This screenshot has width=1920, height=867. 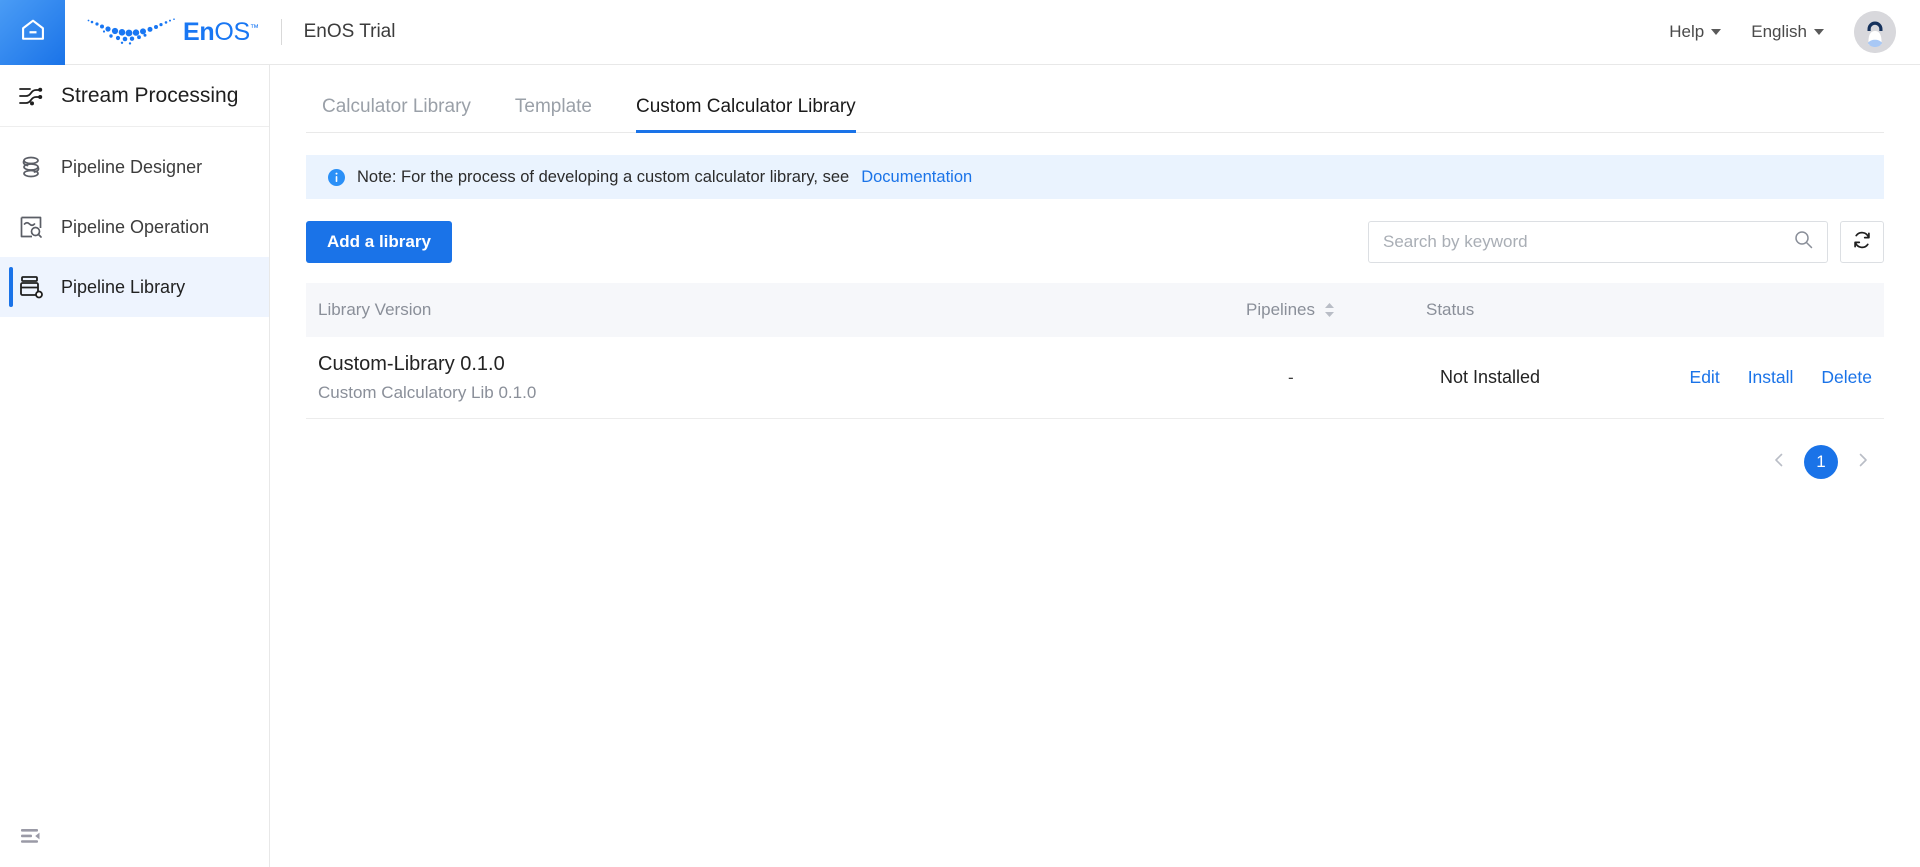 I want to click on chevron-right-icon, so click(x=1863, y=462).